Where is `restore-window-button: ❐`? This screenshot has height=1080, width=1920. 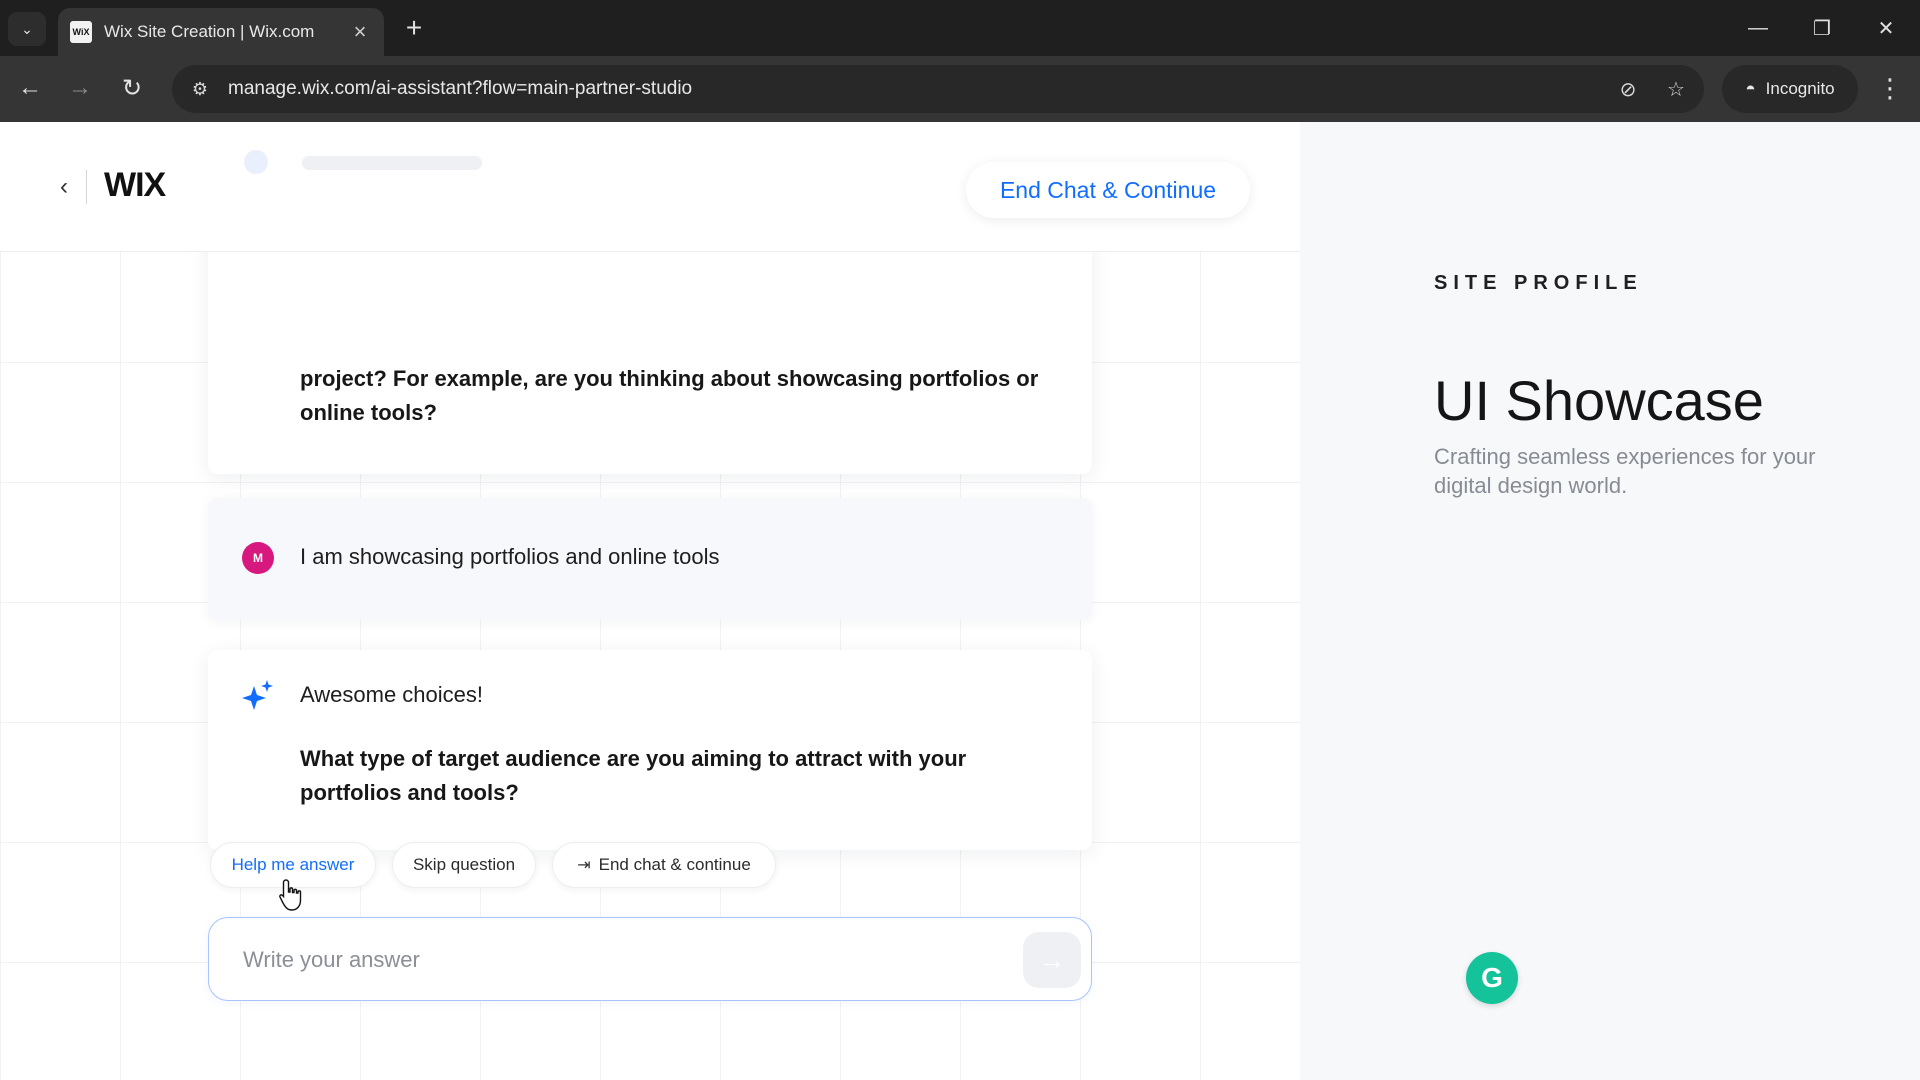 restore-window-button: ❐ is located at coordinates (1822, 28).